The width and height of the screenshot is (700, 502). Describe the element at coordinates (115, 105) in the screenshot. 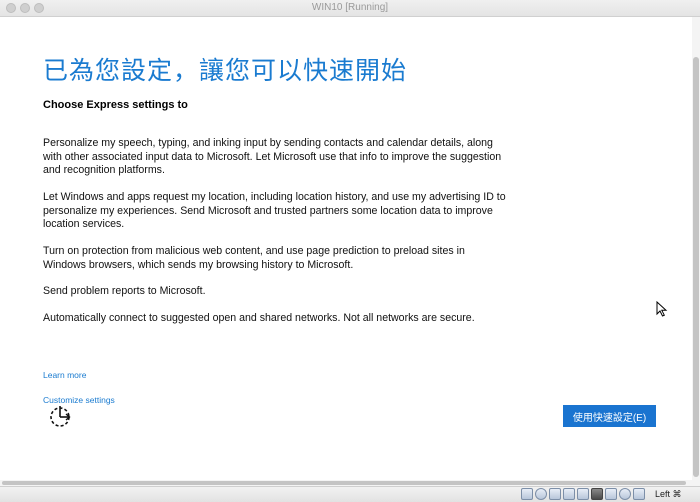

I see `express-settings-subheading: Choose Express settings to` at that location.